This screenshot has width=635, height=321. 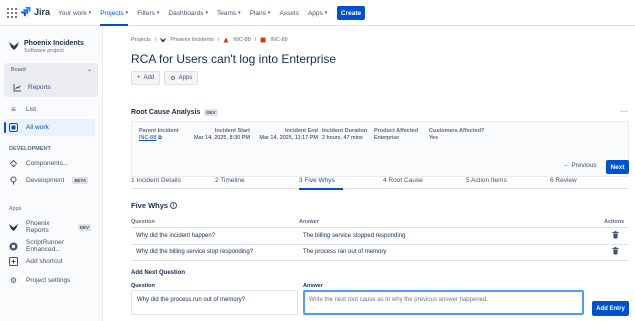 What do you see at coordinates (13, 246) in the screenshot?
I see `scriptrunner-icon` at bounding box center [13, 246].